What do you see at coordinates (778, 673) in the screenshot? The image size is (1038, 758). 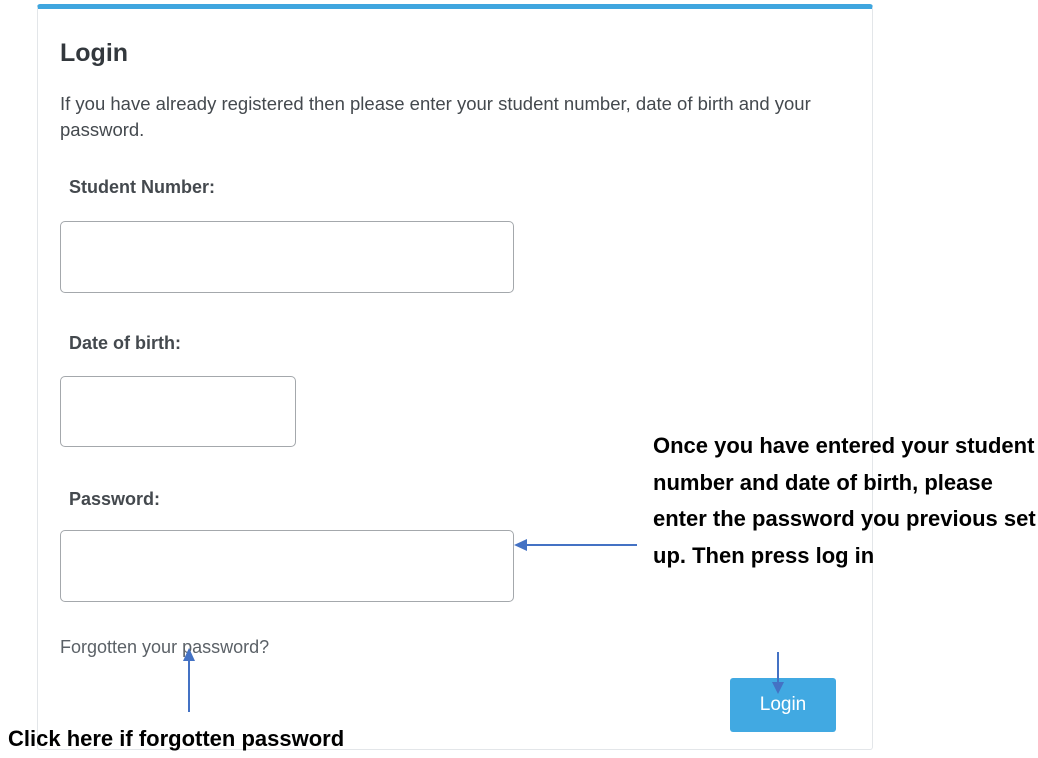 I see `arrow-to-login-button` at bounding box center [778, 673].